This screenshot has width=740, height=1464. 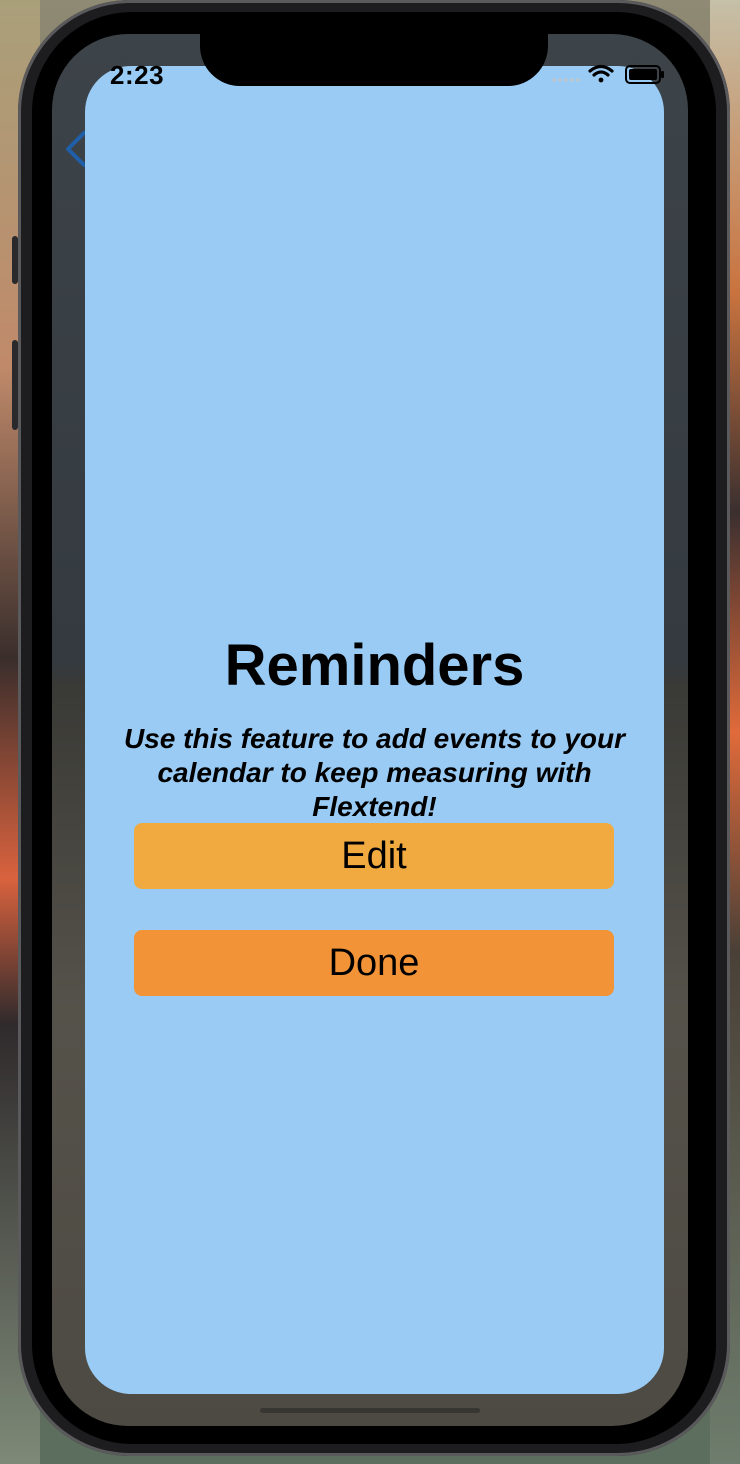 I want to click on sheet-title: Reminders, so click(x=374, y=665).